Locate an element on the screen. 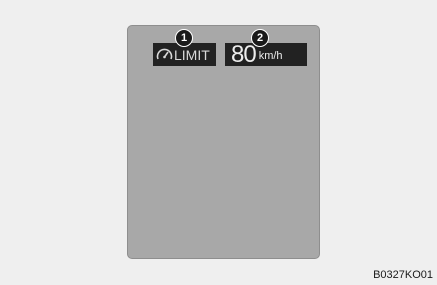 The width and height of the screenshot is (437, 285). speedometer-icon is located at coordinates (164, 54).